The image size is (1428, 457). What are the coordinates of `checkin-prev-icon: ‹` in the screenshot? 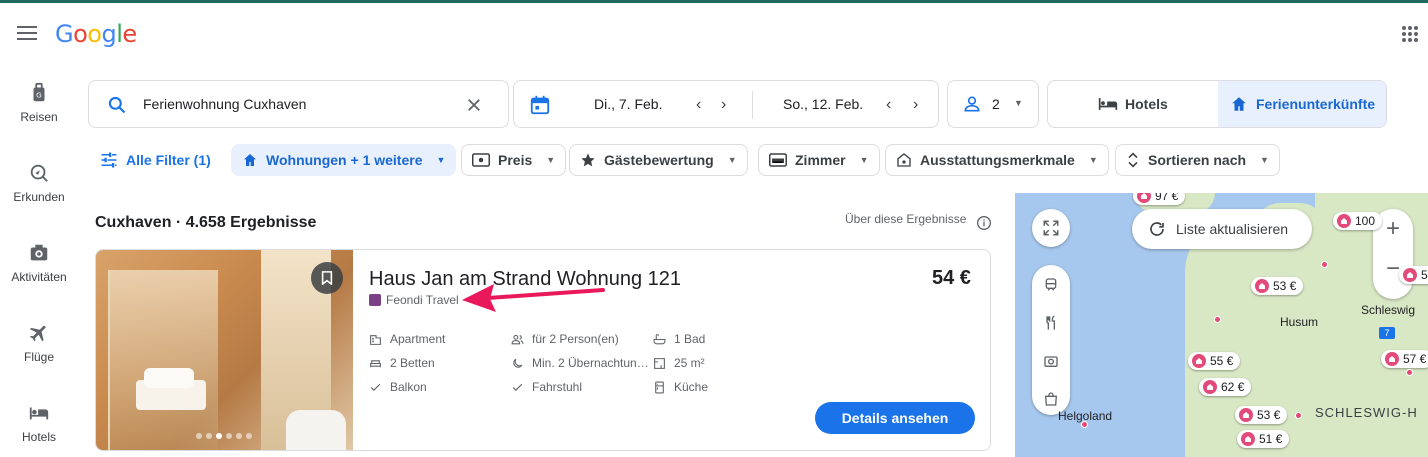 It's located at (698, 105).